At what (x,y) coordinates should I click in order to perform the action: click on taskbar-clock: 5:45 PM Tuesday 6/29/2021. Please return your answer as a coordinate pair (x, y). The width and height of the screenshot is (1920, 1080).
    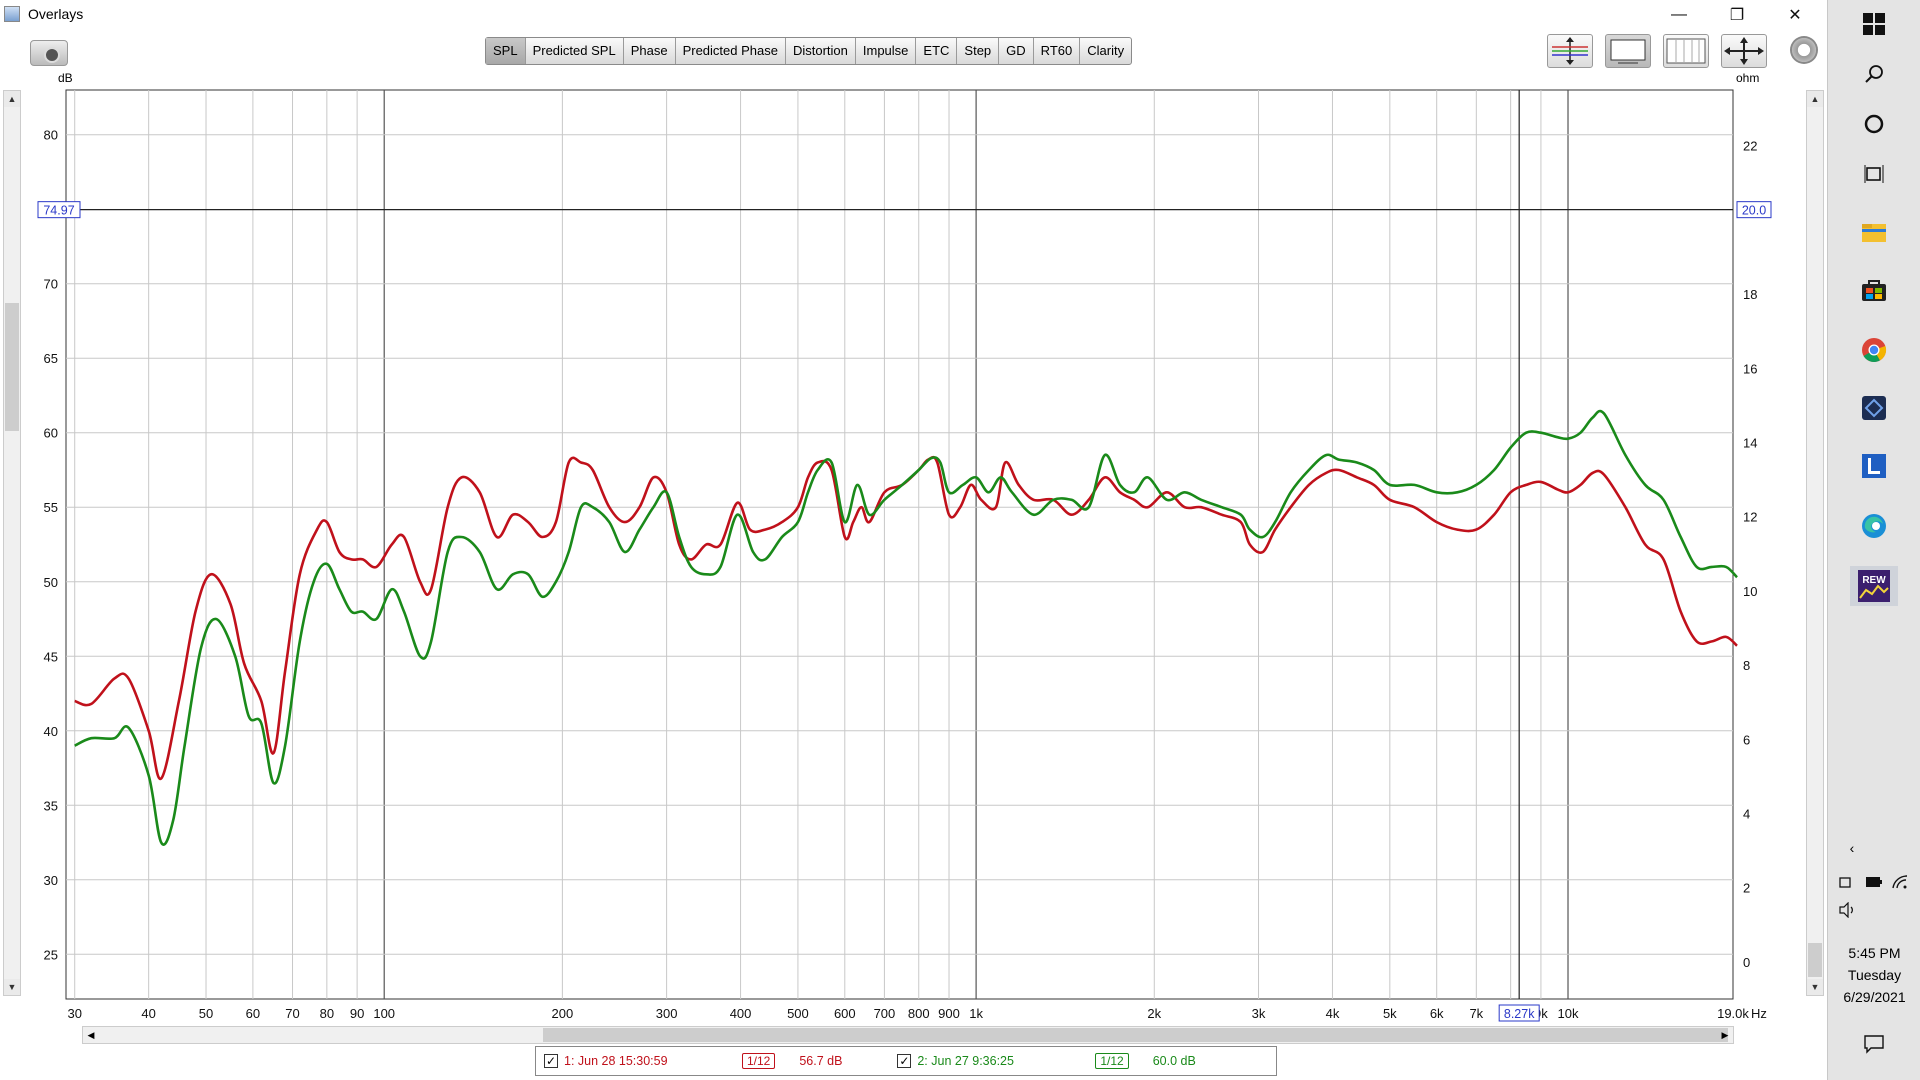
    Looking at the image, I should click on (1874, 975).